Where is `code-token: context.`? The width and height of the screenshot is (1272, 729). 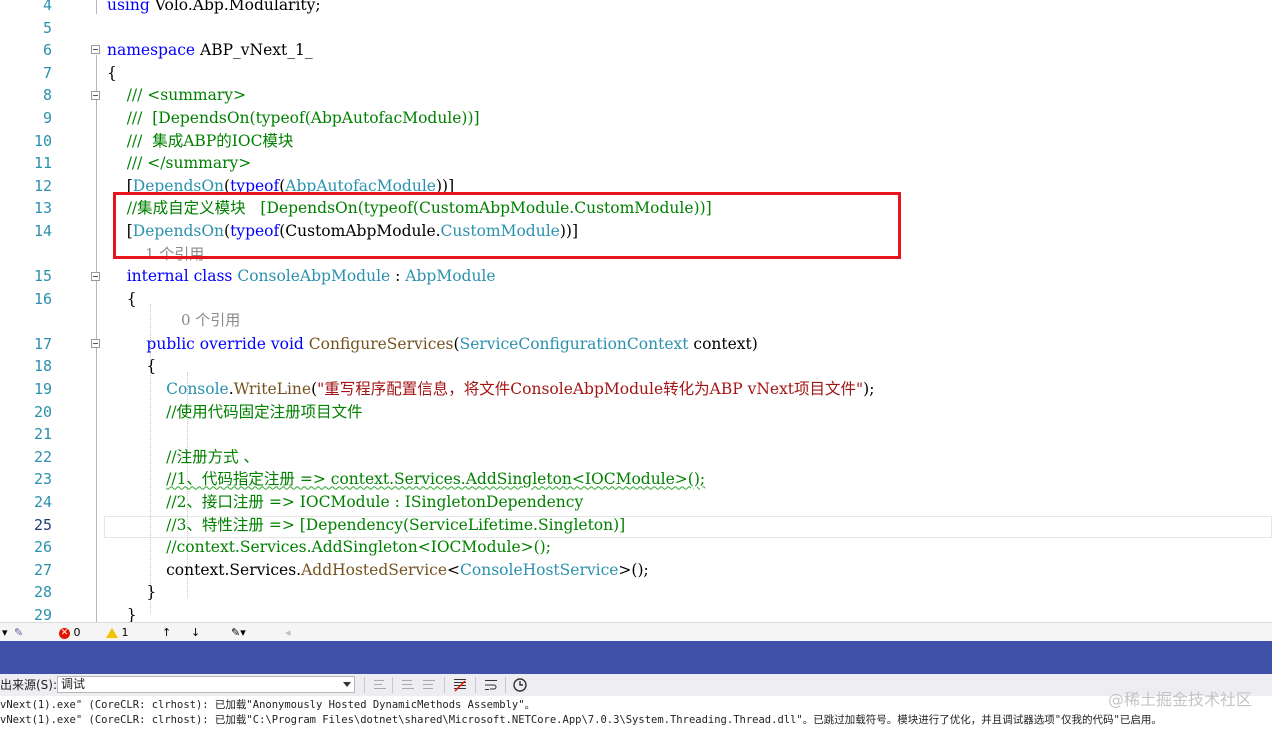 code-token: context. is located at coordinates (168, 569).